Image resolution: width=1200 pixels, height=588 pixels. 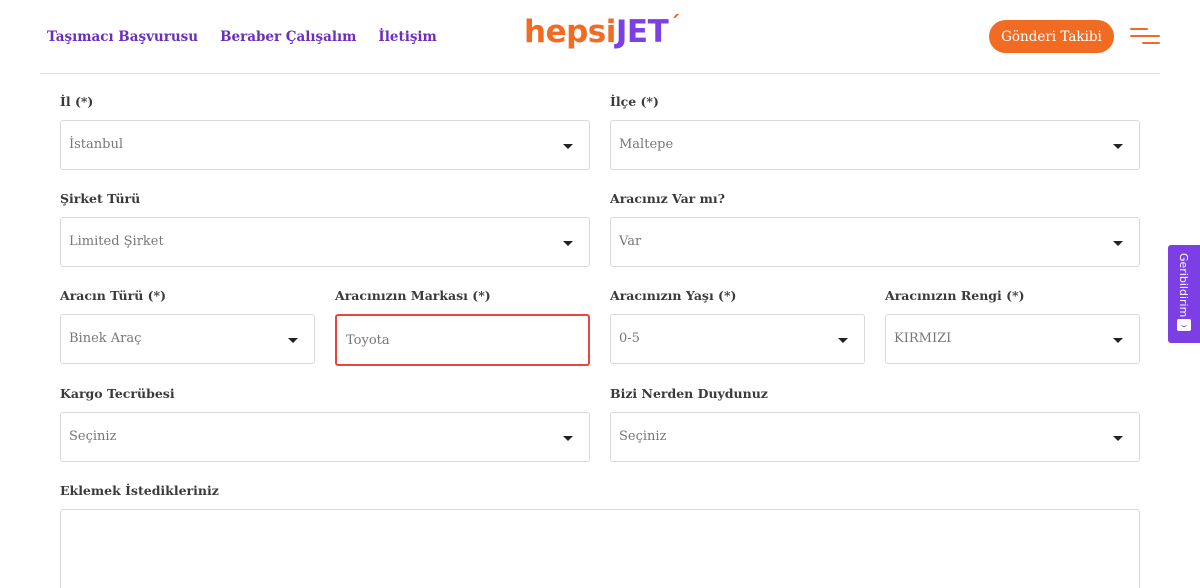 What do you see at coordinates (288, 37) in the screenshot?
I see `nav-link-beraber-calisalim: Beraber Çalışalım` at bounding box center [288, 37].